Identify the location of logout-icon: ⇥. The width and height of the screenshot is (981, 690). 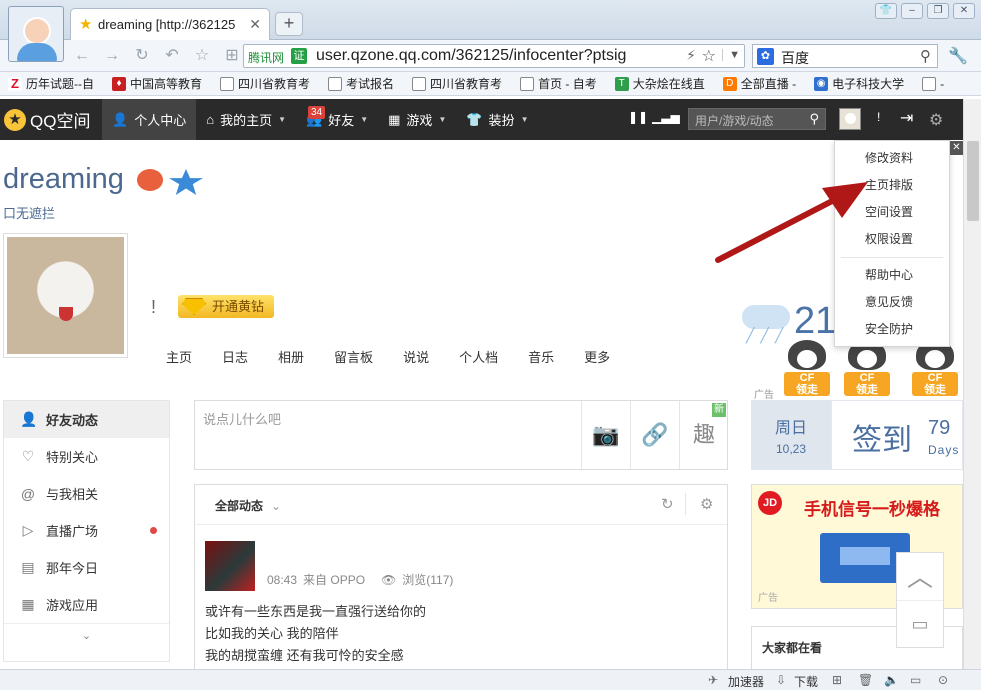
(906, 118).